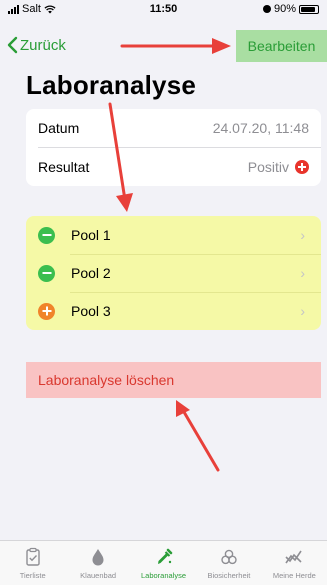 The height and width of the screenshot is (585, 327). What do you see at coordinates (173, 128) in the screenshot?
I see `date-row: Datum 24.07.20, 11:48` at bounding box center [173, 128].